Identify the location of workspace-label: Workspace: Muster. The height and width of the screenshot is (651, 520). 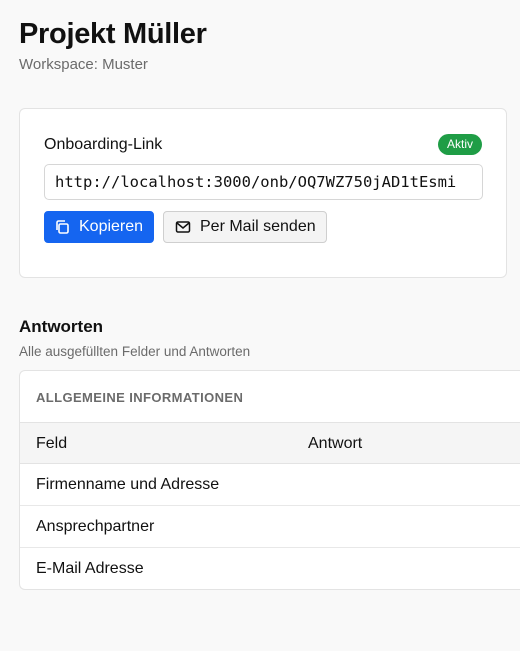
(83, 64).